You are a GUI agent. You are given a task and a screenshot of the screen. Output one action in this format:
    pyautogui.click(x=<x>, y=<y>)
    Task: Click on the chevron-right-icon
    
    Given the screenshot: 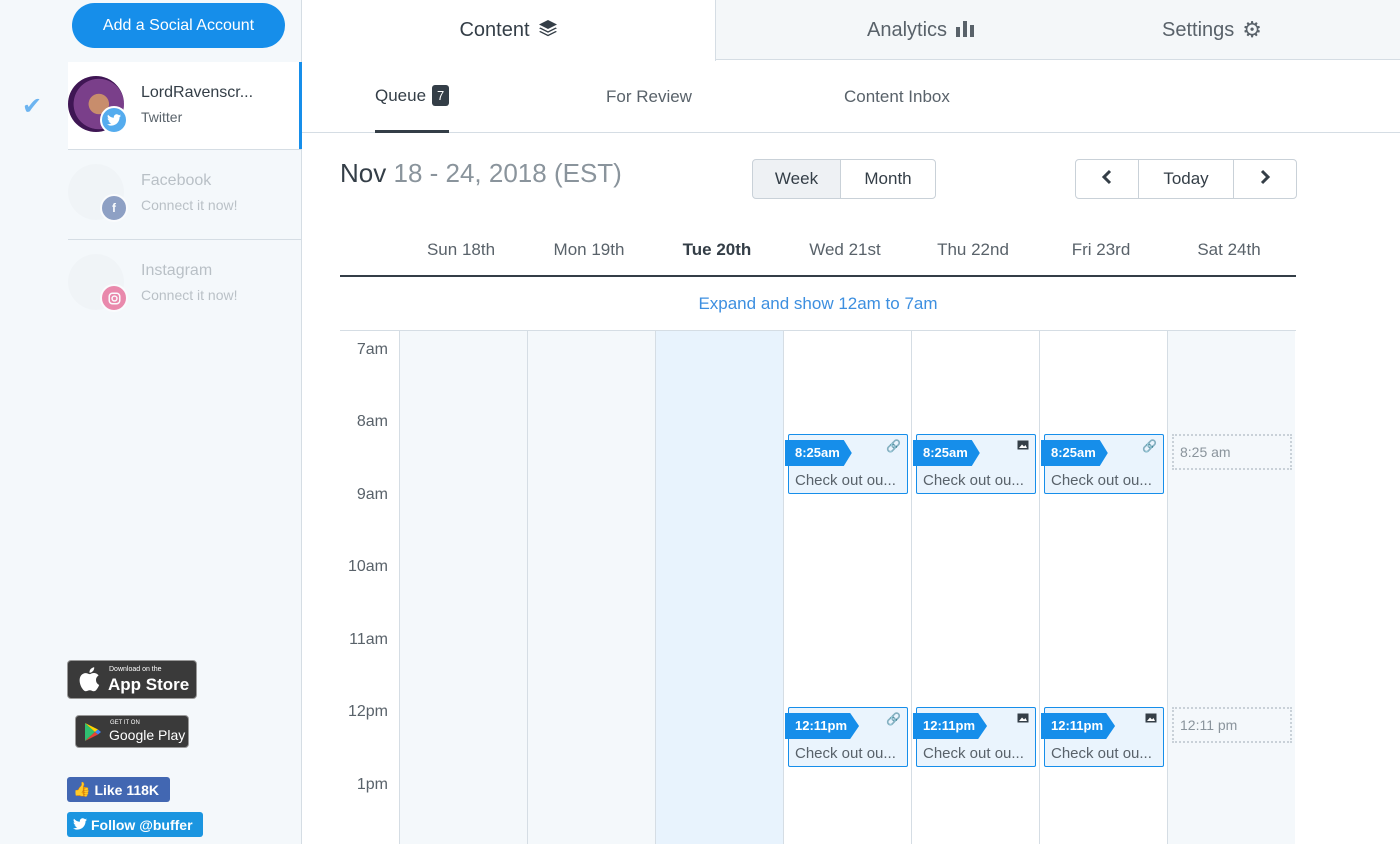 What is the action you would take?
    pyautogui.click(x=1265, y=179)
    